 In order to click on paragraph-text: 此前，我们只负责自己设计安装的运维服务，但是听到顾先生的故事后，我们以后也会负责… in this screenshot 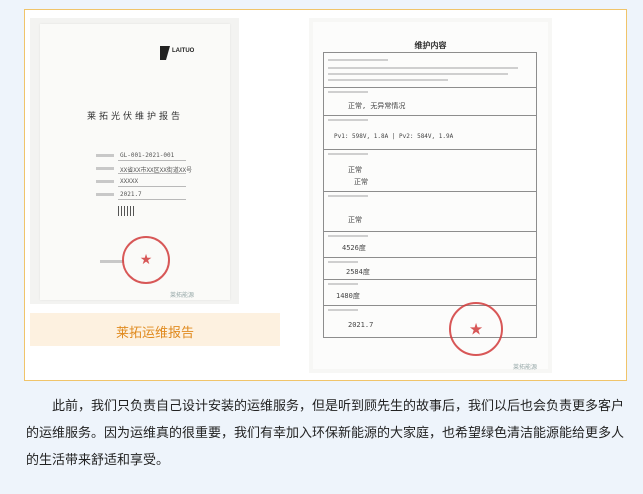, I will do `click(325, 433)`.